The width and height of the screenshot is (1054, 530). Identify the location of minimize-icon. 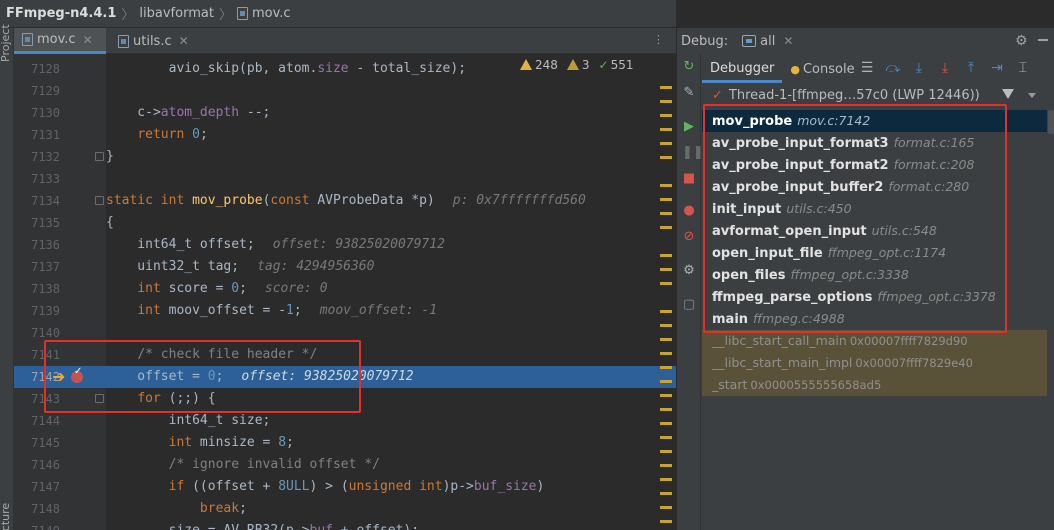
(1043, 40).